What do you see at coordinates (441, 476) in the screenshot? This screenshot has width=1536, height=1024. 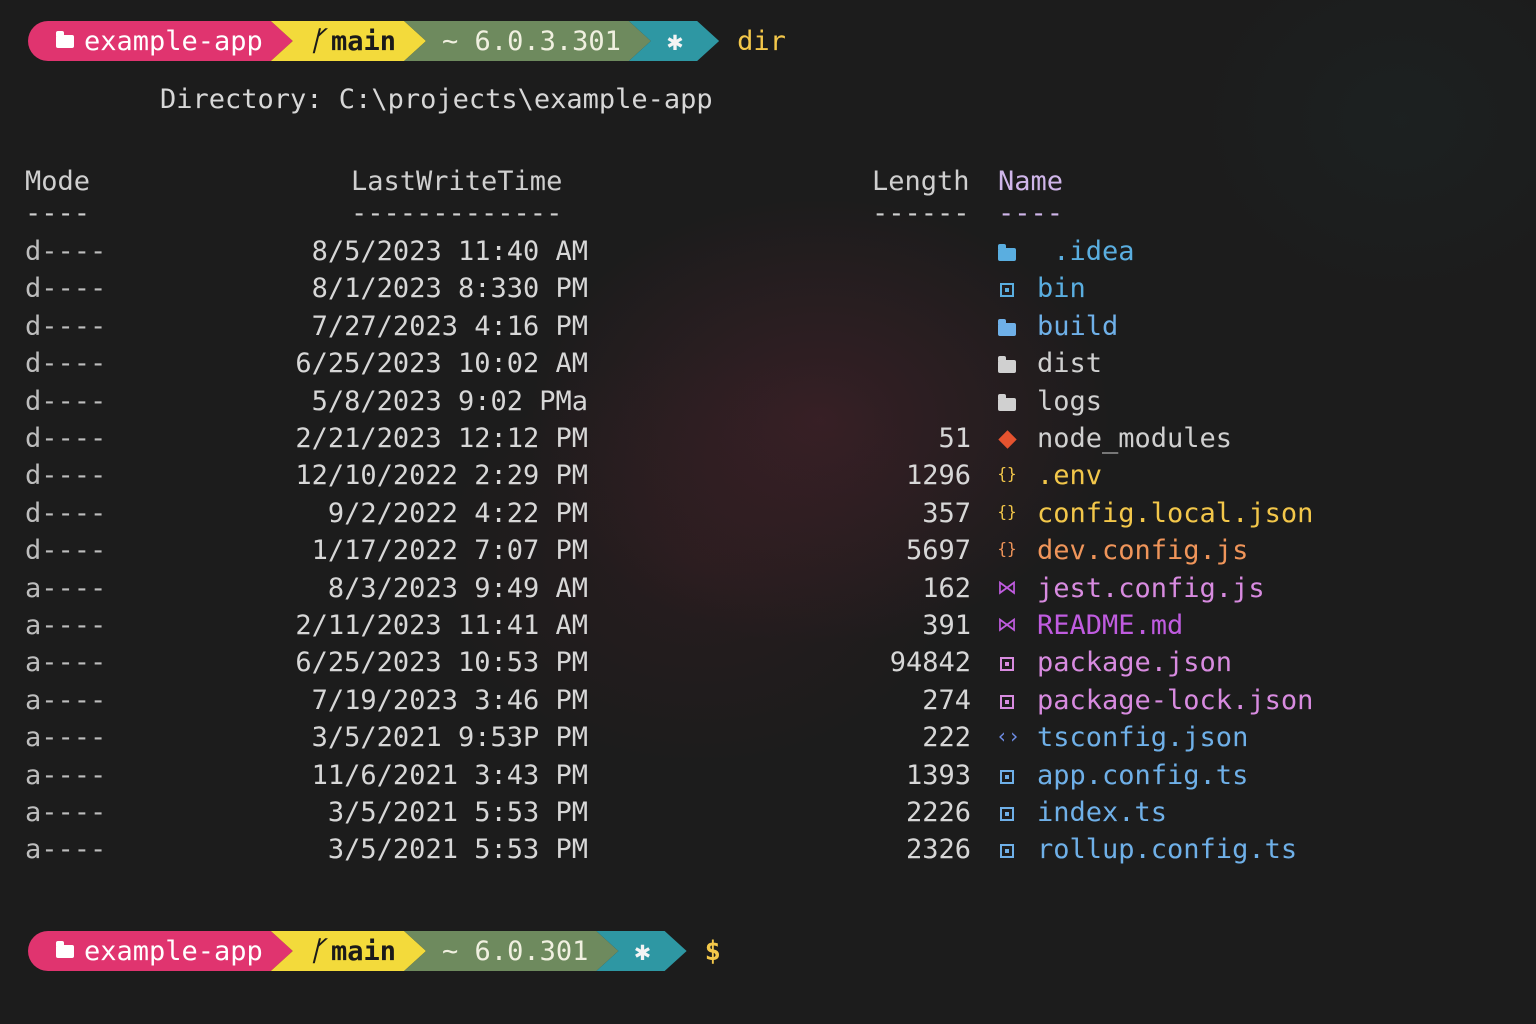 I see `row-lastwritetime: 12/10/2022 2:29 PM` at bounding box center [441, 476].